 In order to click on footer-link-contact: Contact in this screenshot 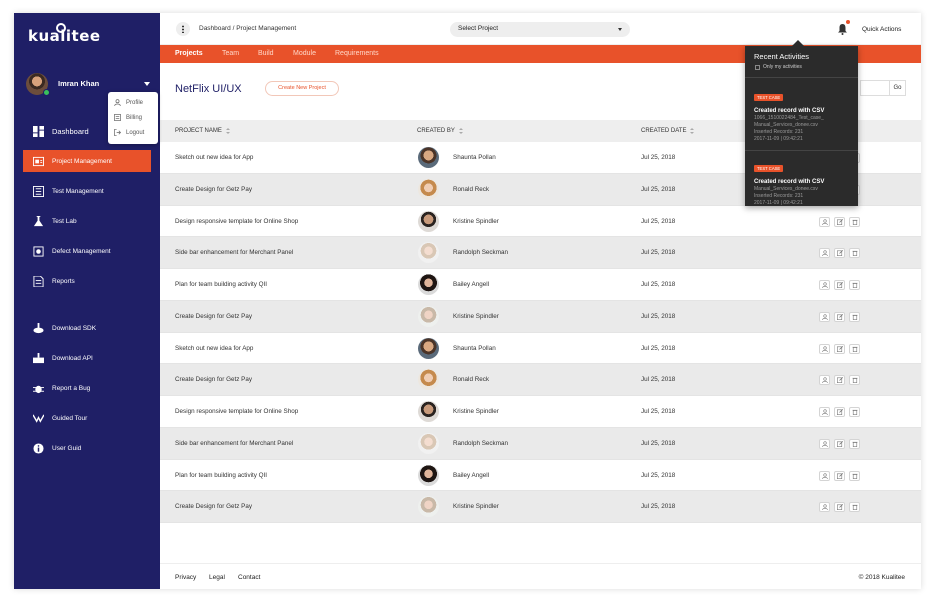, I will do `click(249, 577)`.